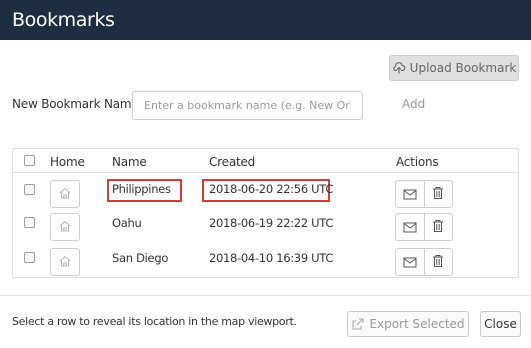  I want to click on column-created: Created, so click(232, 162).